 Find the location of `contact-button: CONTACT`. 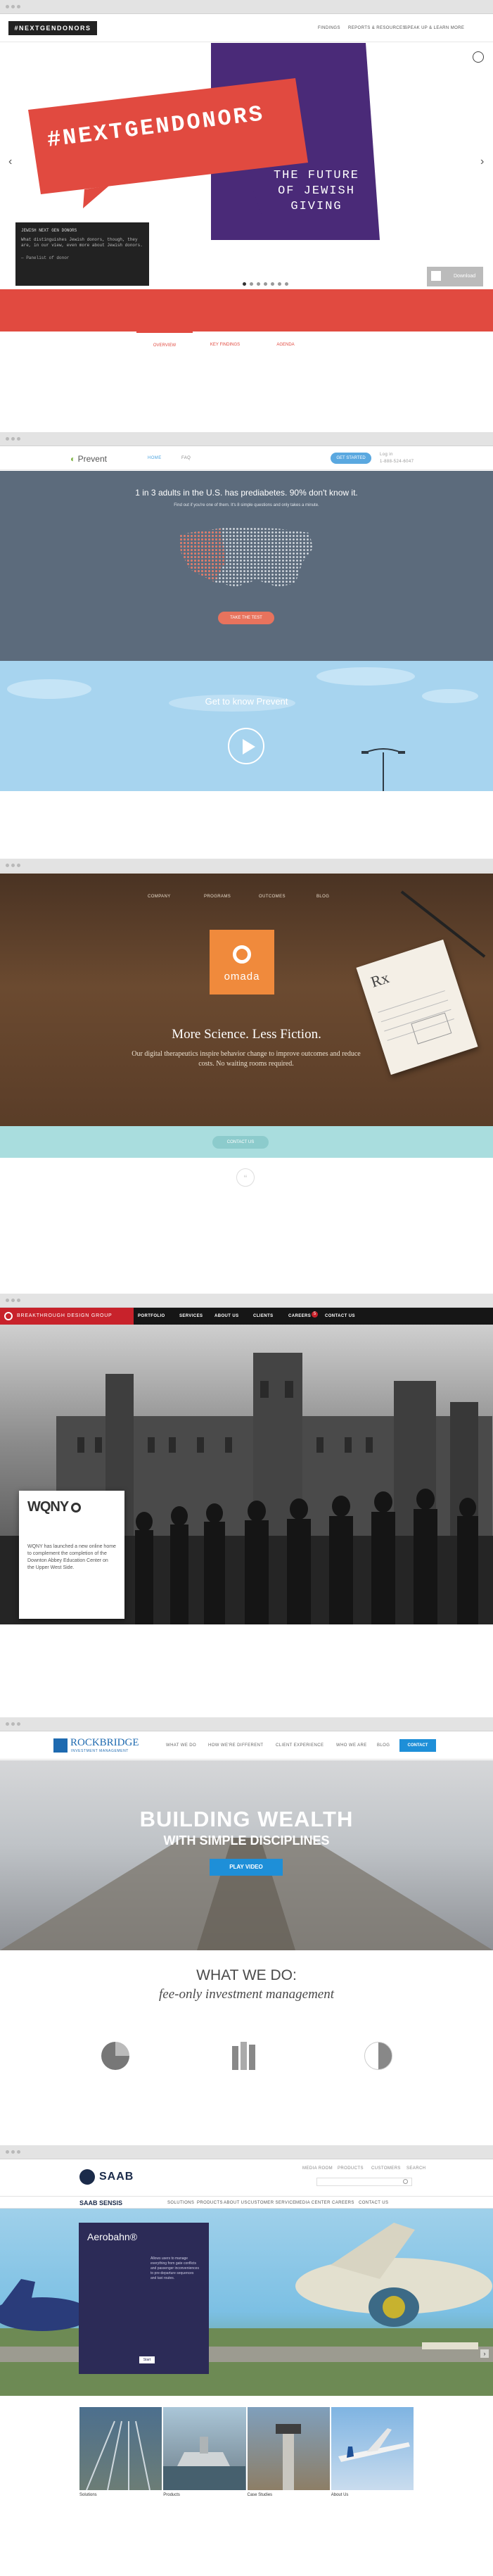

contact-button: CONTACT is located at coordinates (417, 1745).